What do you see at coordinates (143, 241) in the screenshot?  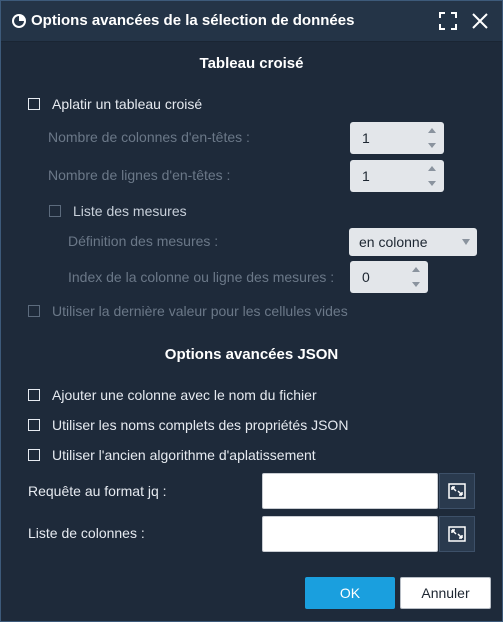 I see `measures-definition-label: Définition des mesures :` at bounding box center [143, 241].